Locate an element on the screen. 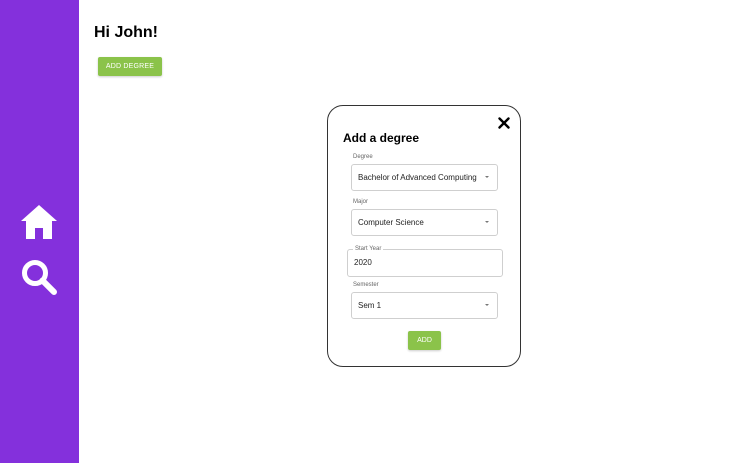 The width and height of the screenshot is (731, 463). start-year-label: Start Year is located at coordinates (368, 249).